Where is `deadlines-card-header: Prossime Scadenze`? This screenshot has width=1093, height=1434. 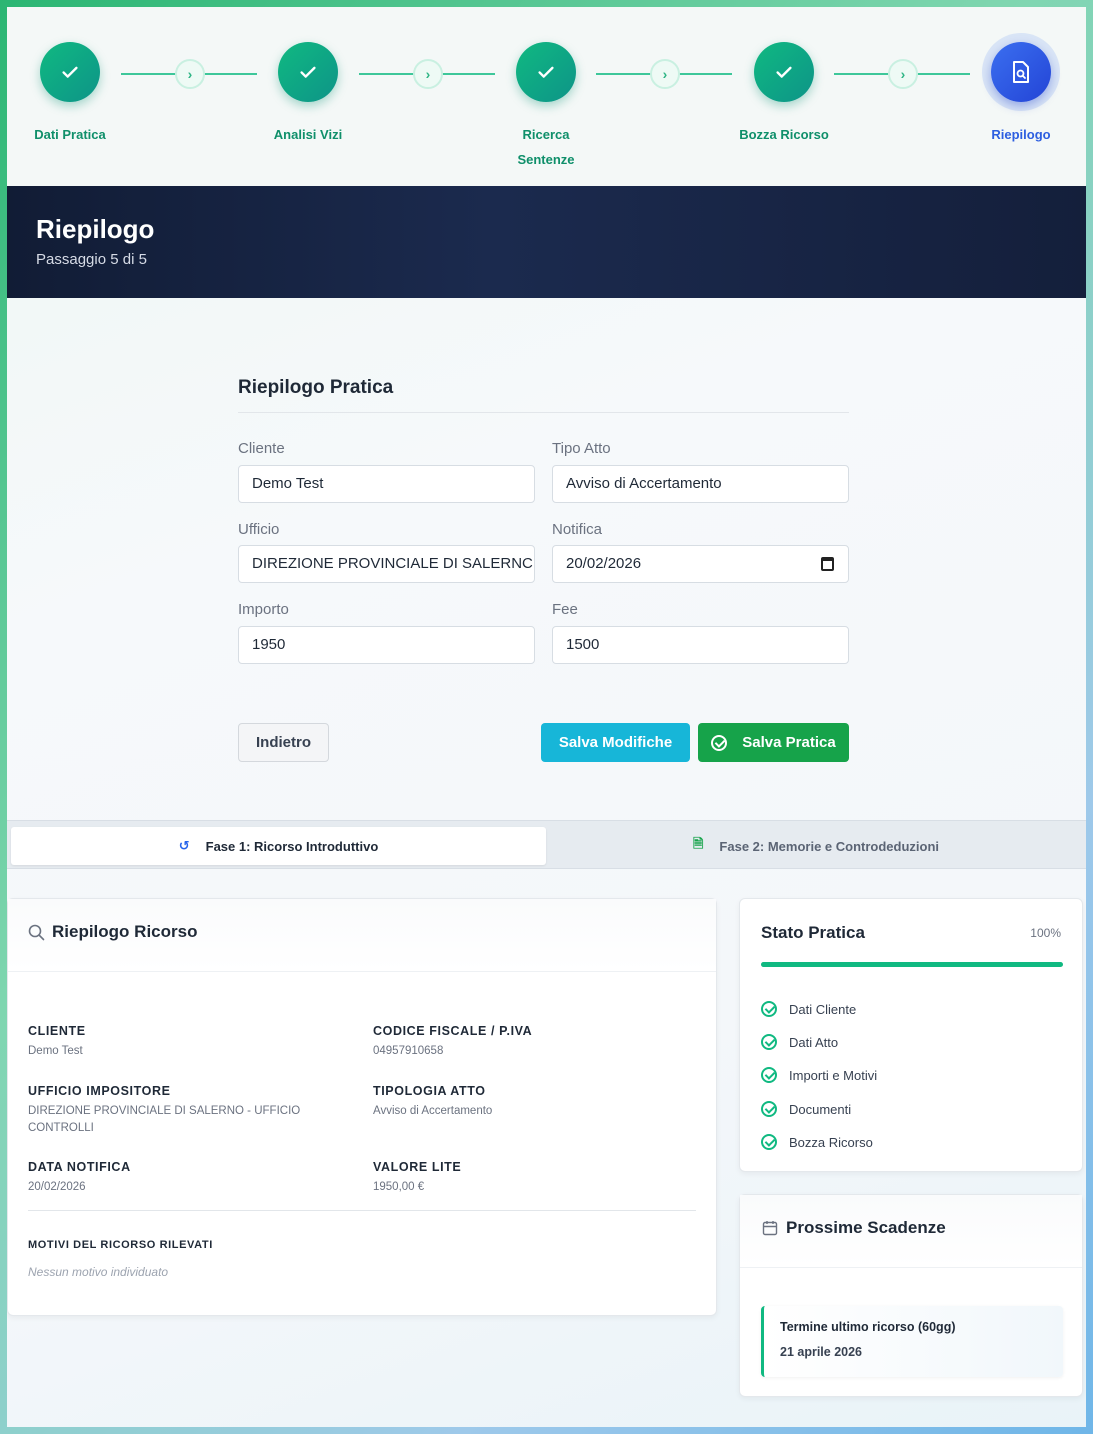
deadlines-card-header: Prossime Scadenze is located at coordinates (911, 1231).